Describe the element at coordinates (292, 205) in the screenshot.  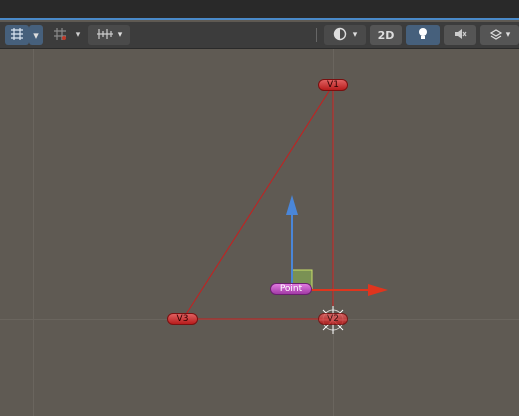
I see `y-axis-arrow-icon` at that location.